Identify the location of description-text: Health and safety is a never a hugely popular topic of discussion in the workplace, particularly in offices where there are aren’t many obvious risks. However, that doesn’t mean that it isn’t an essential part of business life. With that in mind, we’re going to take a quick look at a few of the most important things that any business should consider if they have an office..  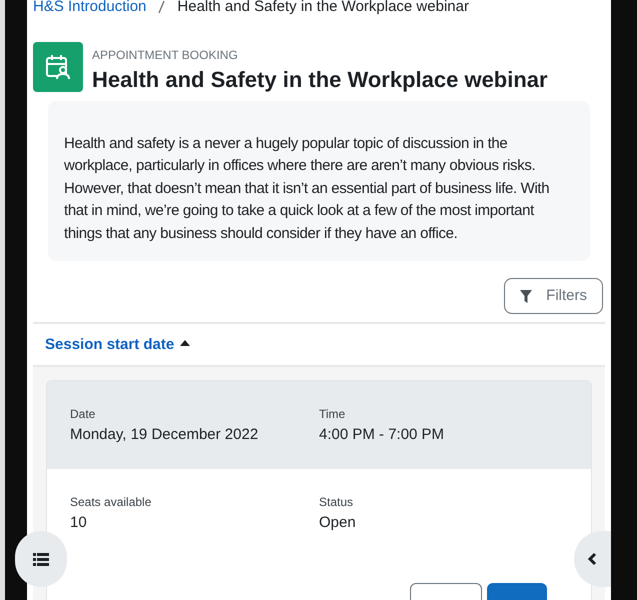
(307, 189).